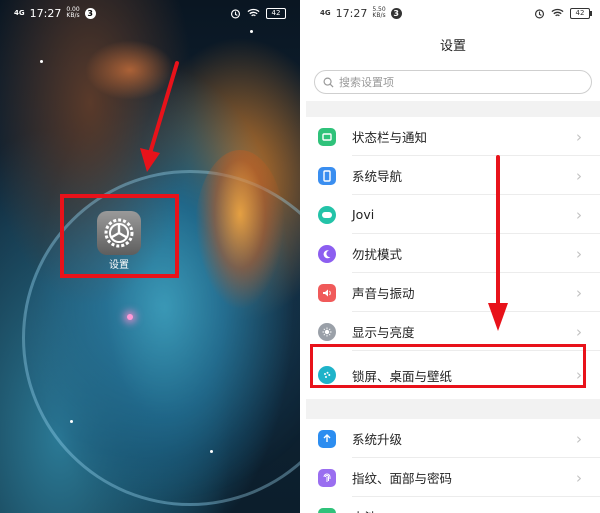 Image resolution: width=600 pixels, height=513 pixels. What do you see at coordinates (363, 214) in the screenshot?
I see `settings-item-label: Jovi` at bounding box center [363, 214].